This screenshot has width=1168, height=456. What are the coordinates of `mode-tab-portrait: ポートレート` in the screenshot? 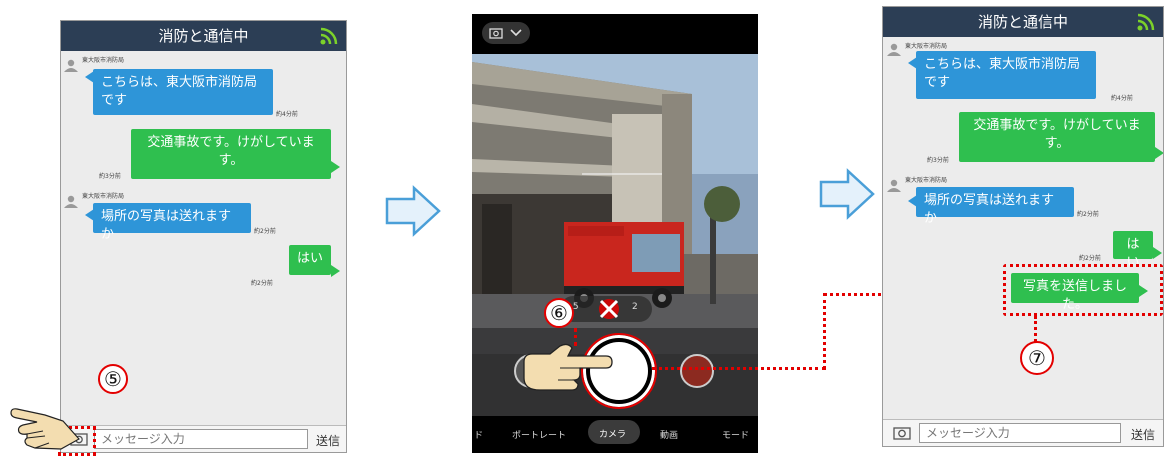 It's located at (539, 434).